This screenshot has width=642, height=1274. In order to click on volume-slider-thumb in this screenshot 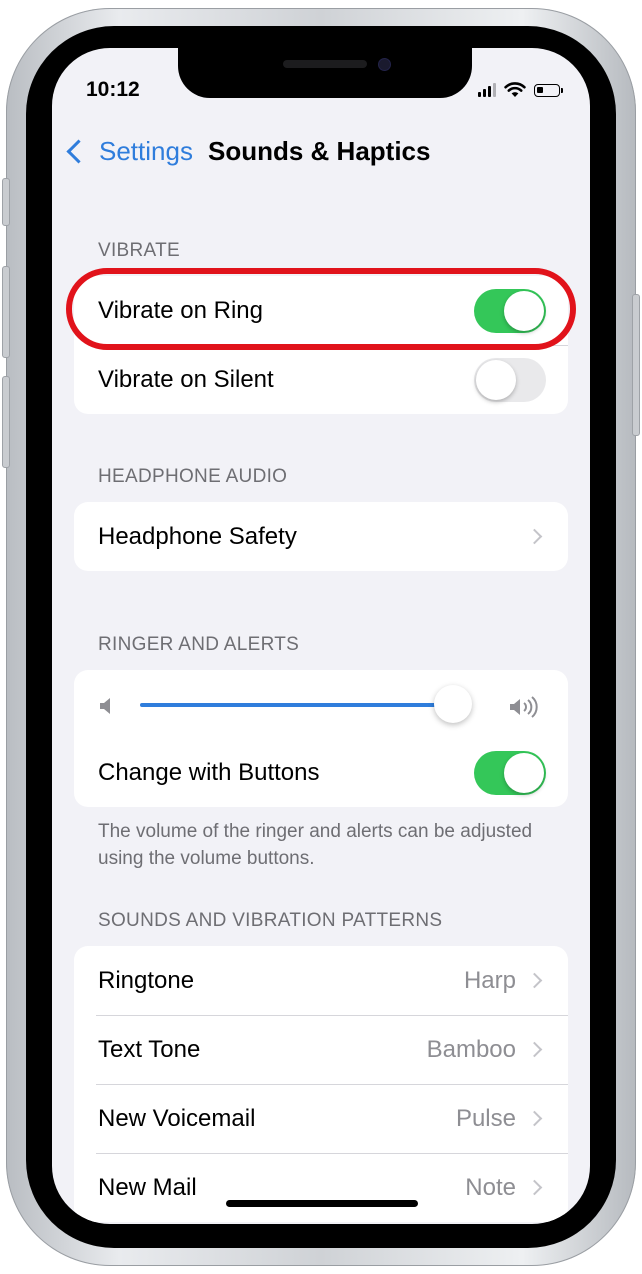, I will do `click(453, 704)`.